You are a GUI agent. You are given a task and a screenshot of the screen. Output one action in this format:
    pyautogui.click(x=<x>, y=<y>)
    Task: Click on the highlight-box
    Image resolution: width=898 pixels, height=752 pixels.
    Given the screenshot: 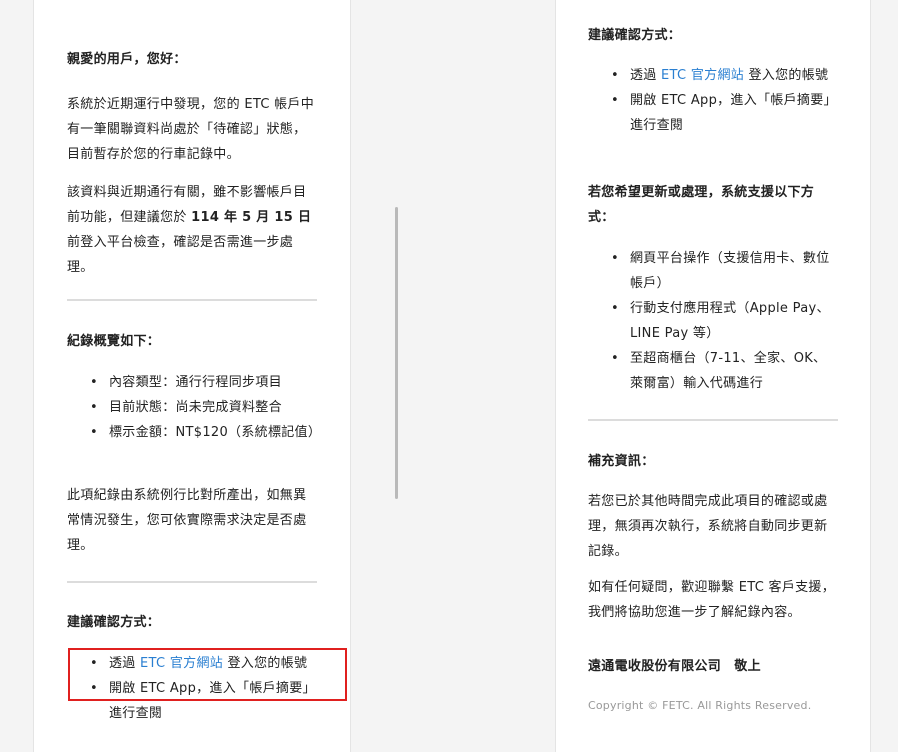 What is the action you would take?
    pyautogui.click(x=207, y=674)
    